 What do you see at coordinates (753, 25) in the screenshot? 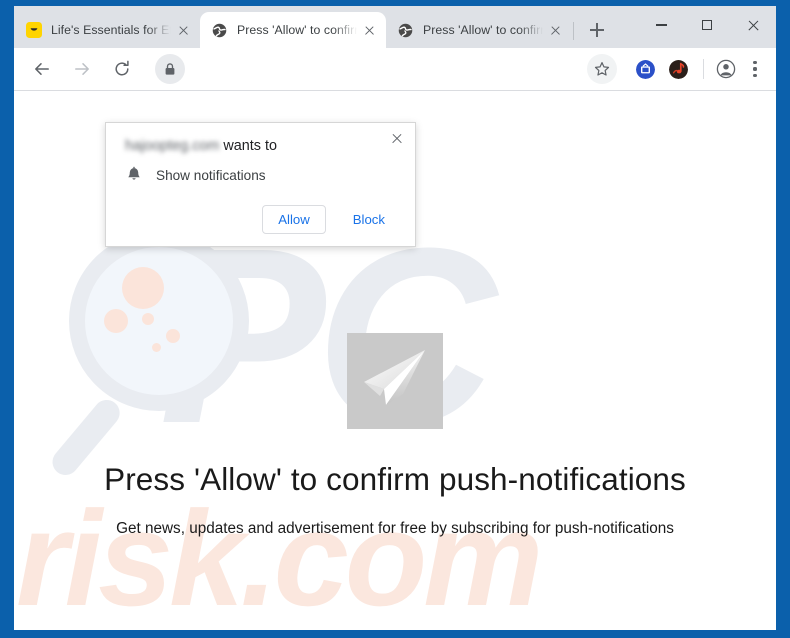
I see `close-window-button` at bounding box center [753, 25].